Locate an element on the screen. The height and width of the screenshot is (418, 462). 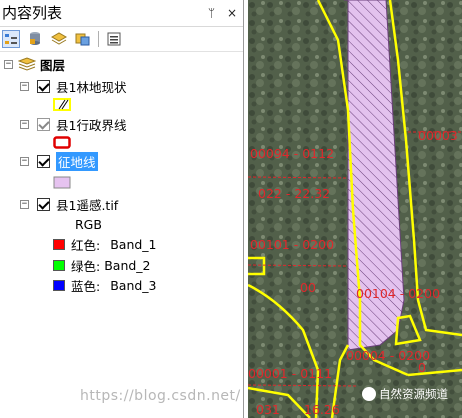
band-name: Band_1 is located at coordinates (133, 244).